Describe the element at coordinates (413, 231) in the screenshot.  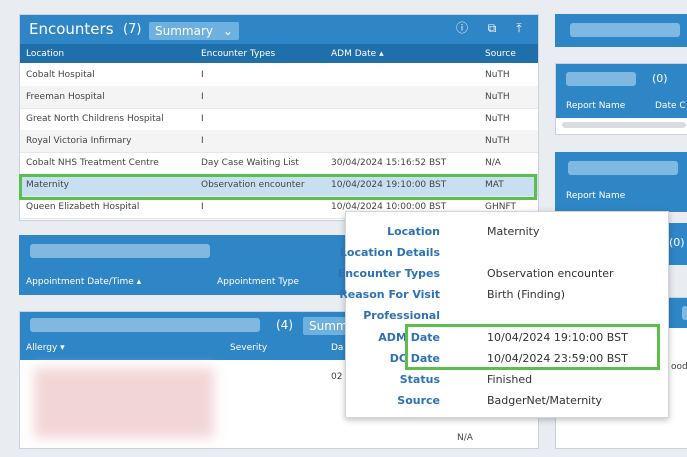
I see `popup-label-location: Location` at that location.